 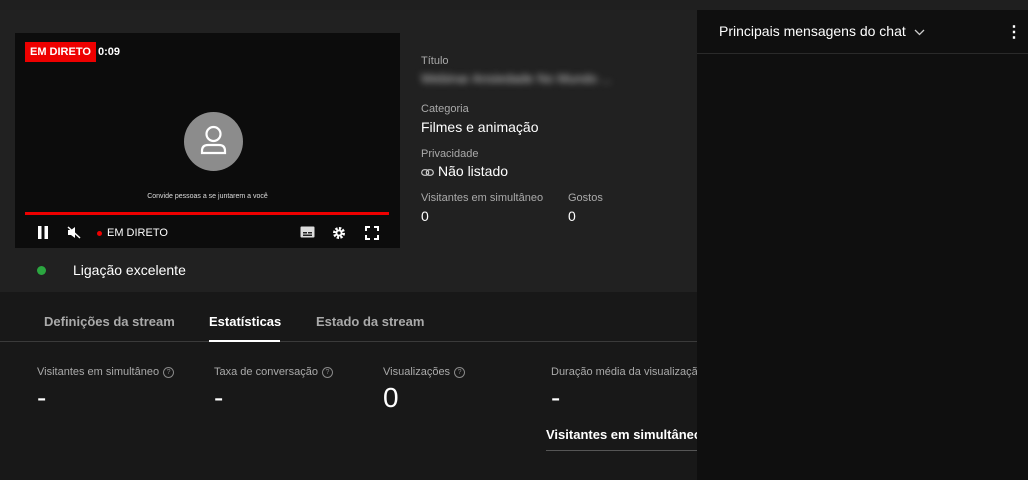 What do you see at coordinates (391, 397) in the screenshot?
I see `stat-value: 0` at bounding box center [391, 397].